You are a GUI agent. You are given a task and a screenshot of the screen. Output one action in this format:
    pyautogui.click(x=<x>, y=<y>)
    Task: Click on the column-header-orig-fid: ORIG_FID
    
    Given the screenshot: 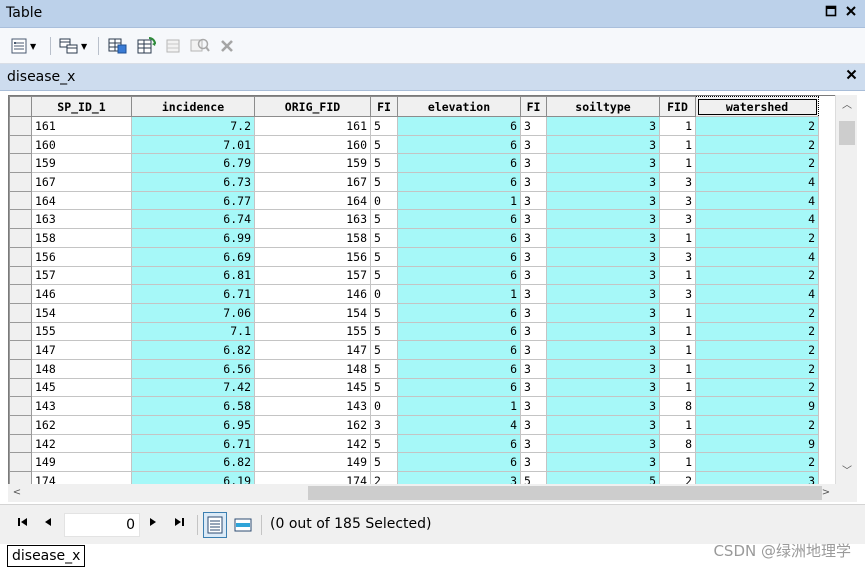 What is the action you would take?
    pyautogui.click(x=312, y=106)
    